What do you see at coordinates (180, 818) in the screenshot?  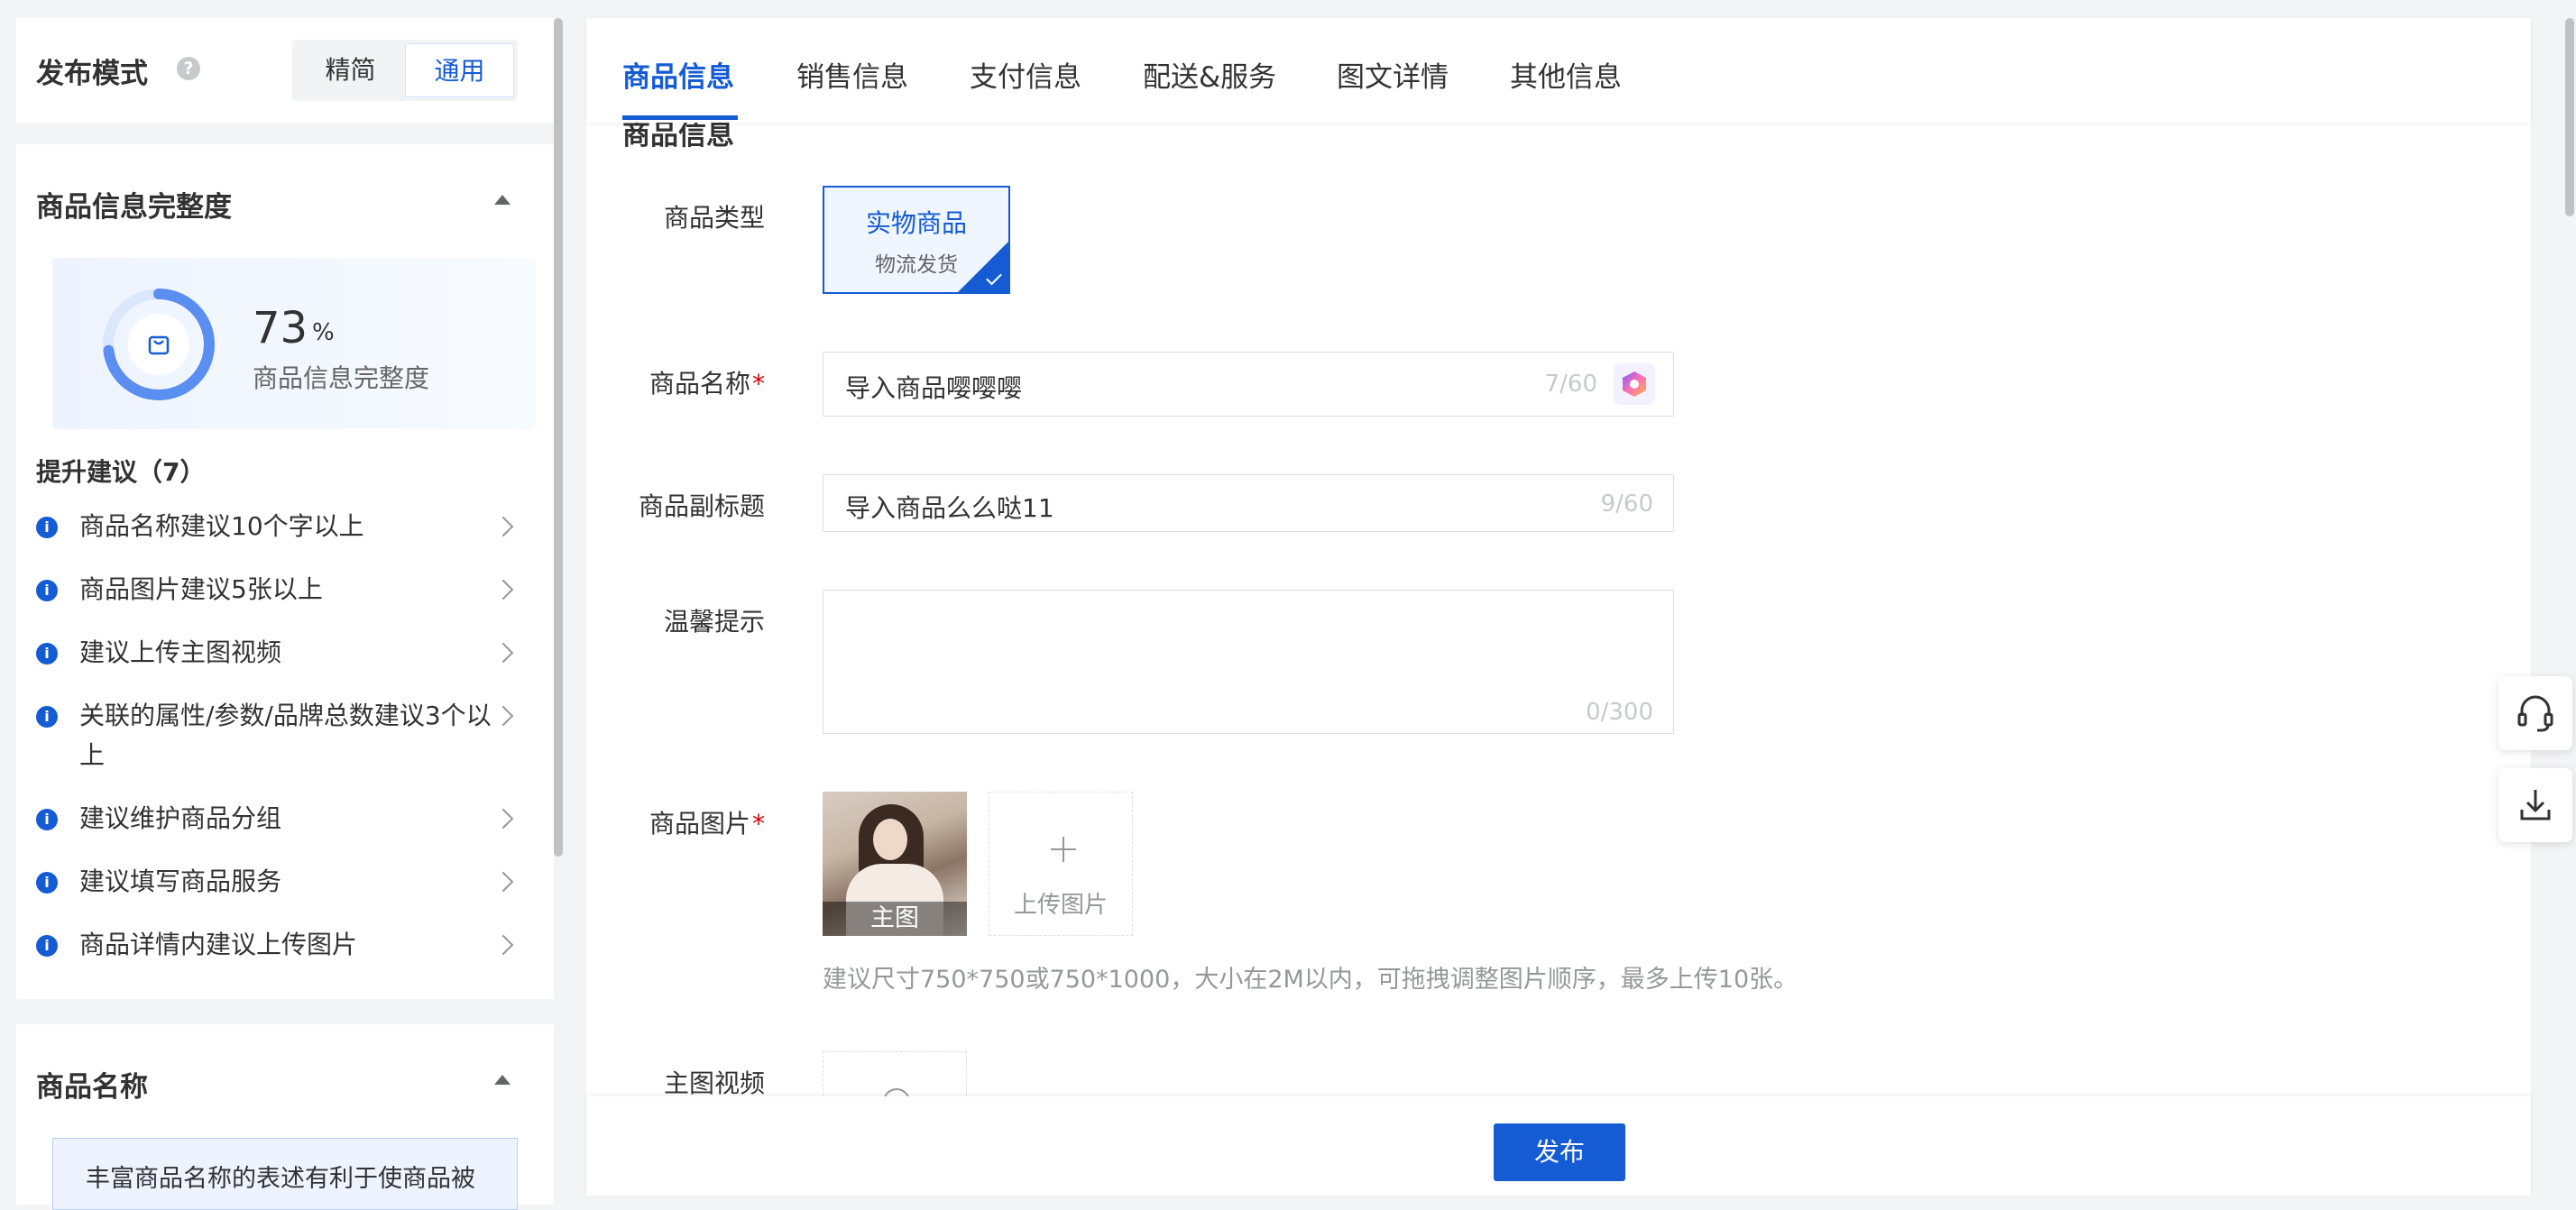 I see `suggestion-text: 建议维护商品分组` at bounding box center [180, 818].